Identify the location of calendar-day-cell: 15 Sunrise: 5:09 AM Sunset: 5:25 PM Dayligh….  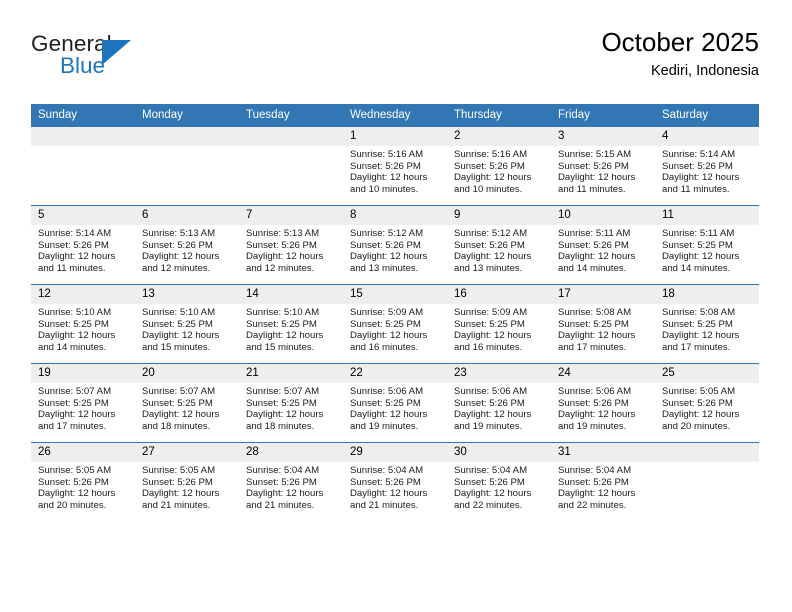
(395, 324).